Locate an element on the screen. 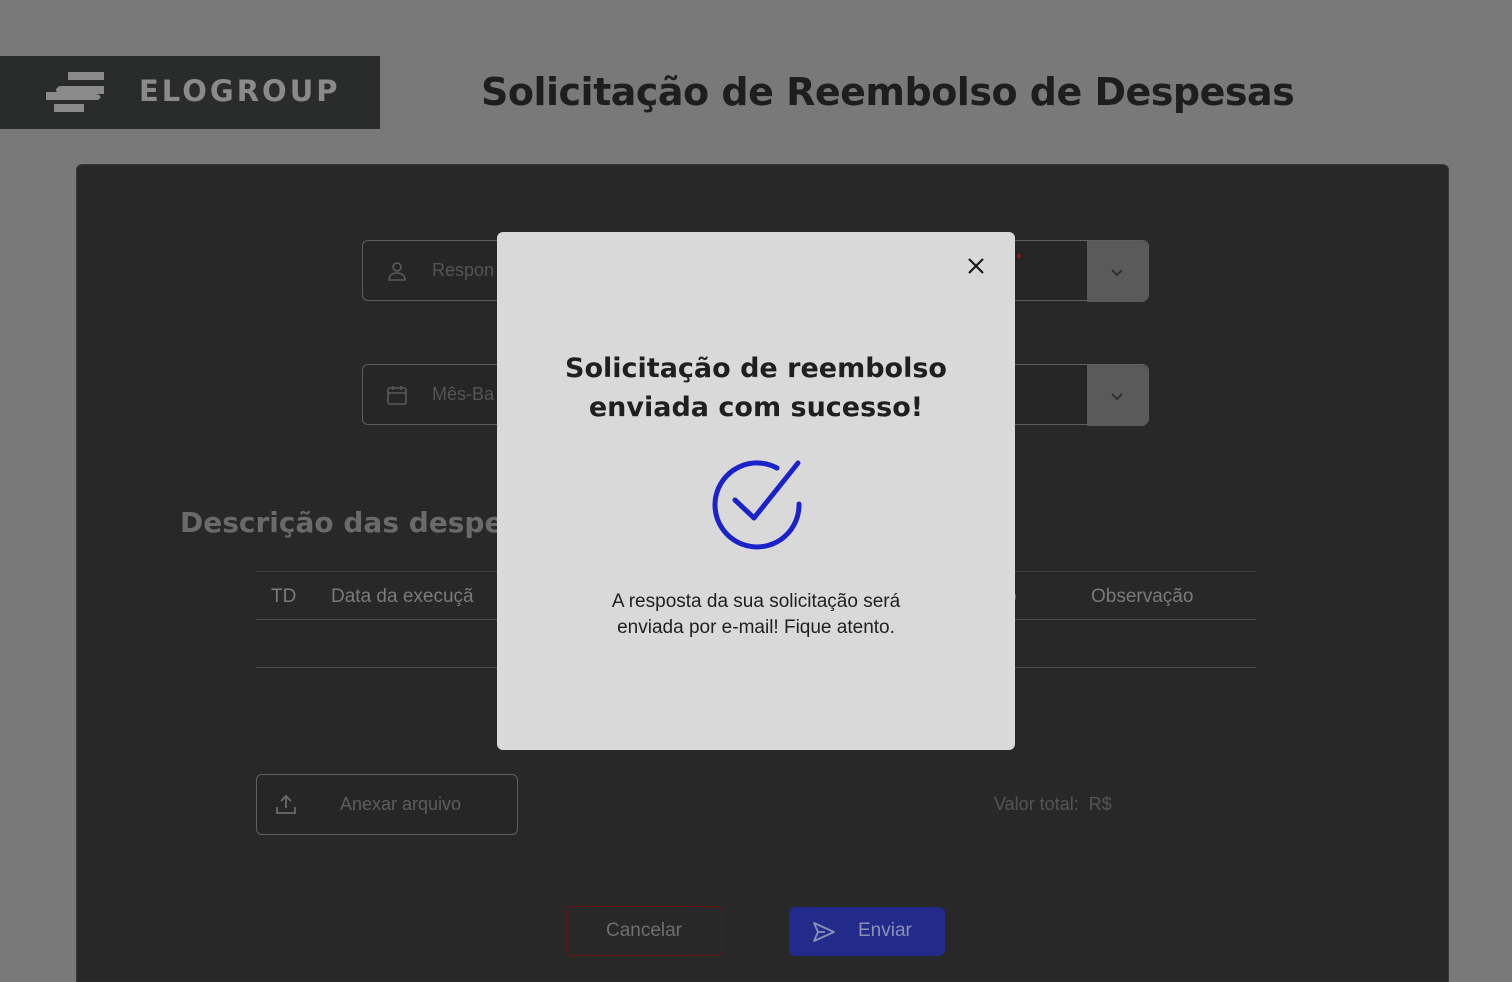  total-currency: R$ is located at coordinates (1100, 804).